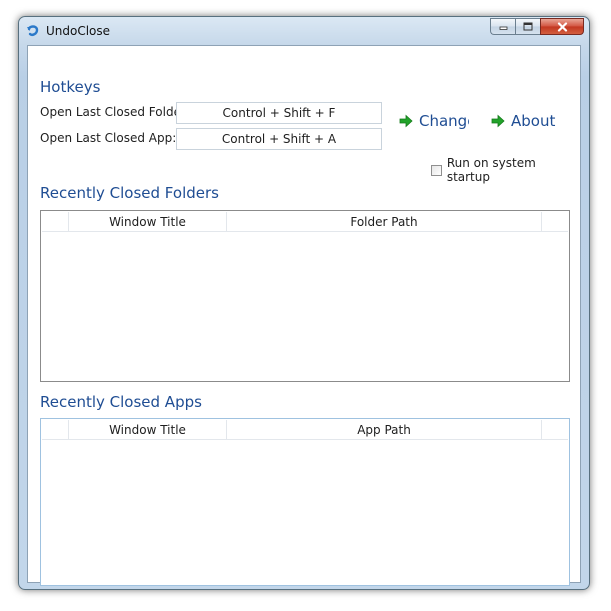 Image resolution: width=611 pixels, height=611 pixels. I want to click on folder-hotkey-label: Open Last Closed Folder:, so click(115, 112).